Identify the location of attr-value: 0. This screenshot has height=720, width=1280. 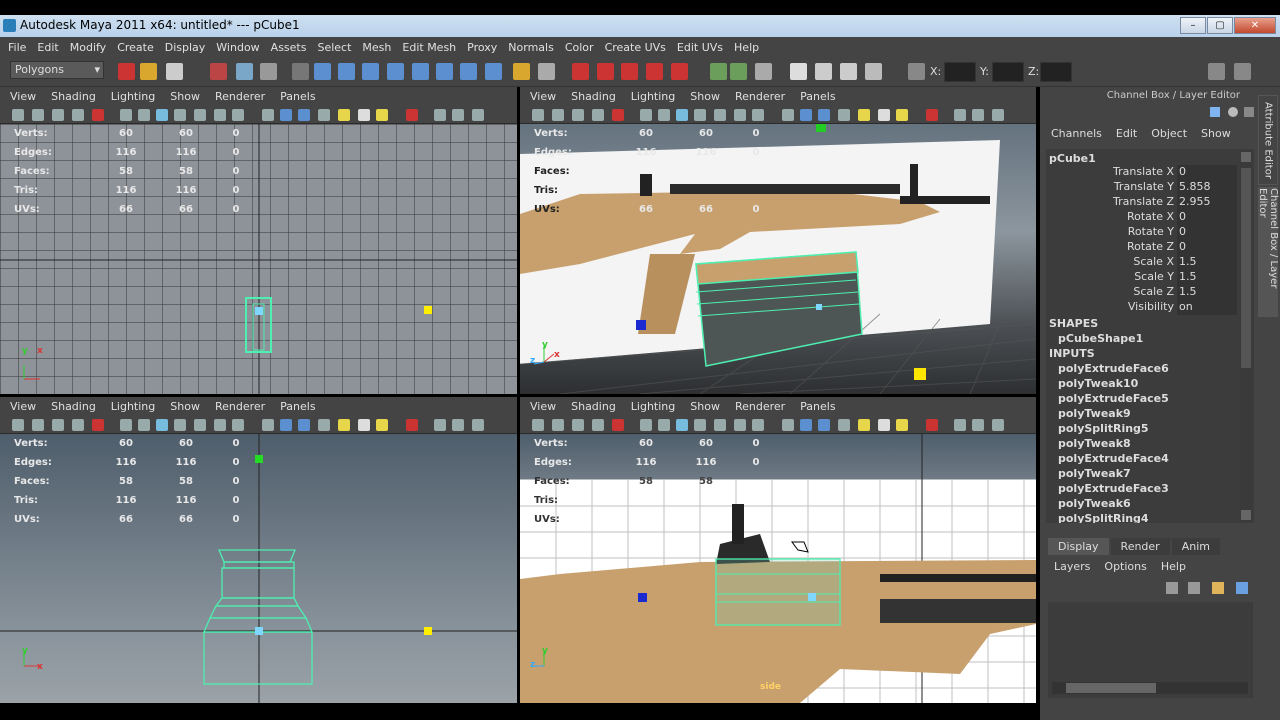
(1207, 232).